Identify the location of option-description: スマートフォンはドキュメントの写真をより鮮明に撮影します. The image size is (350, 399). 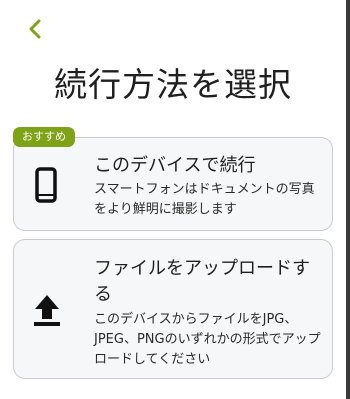
(204, 199).